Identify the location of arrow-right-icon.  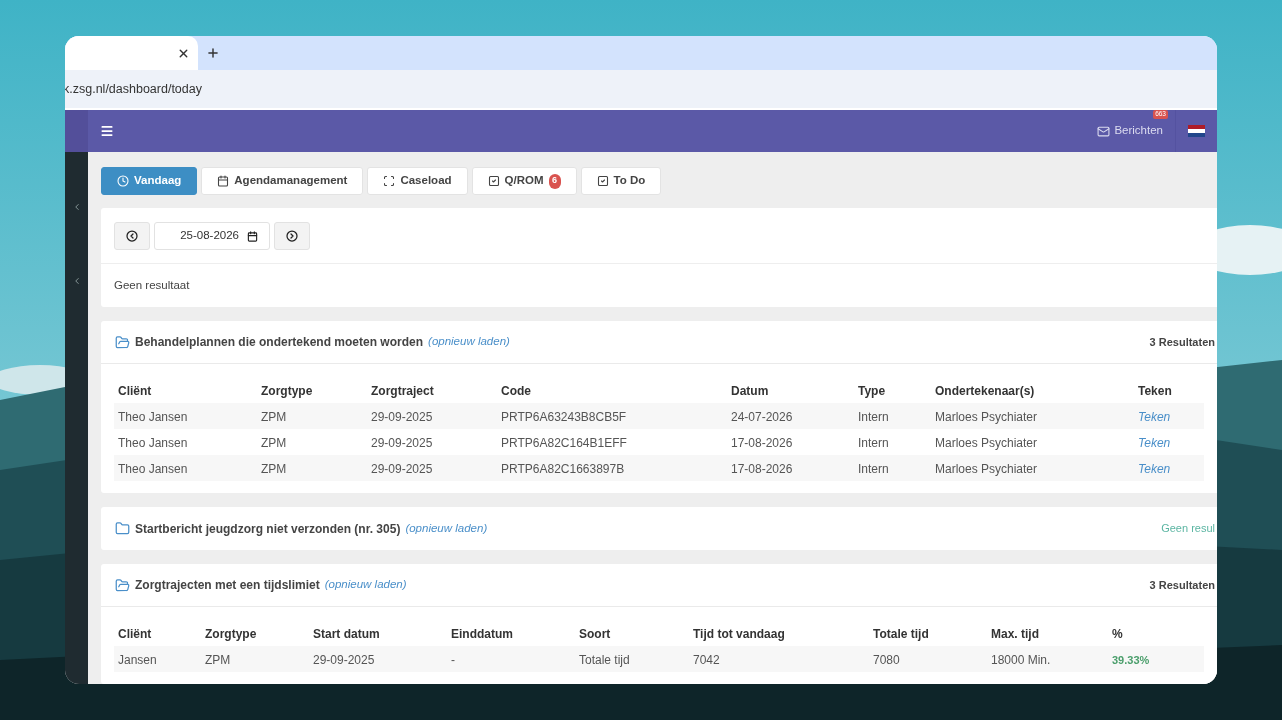
(292, 236).